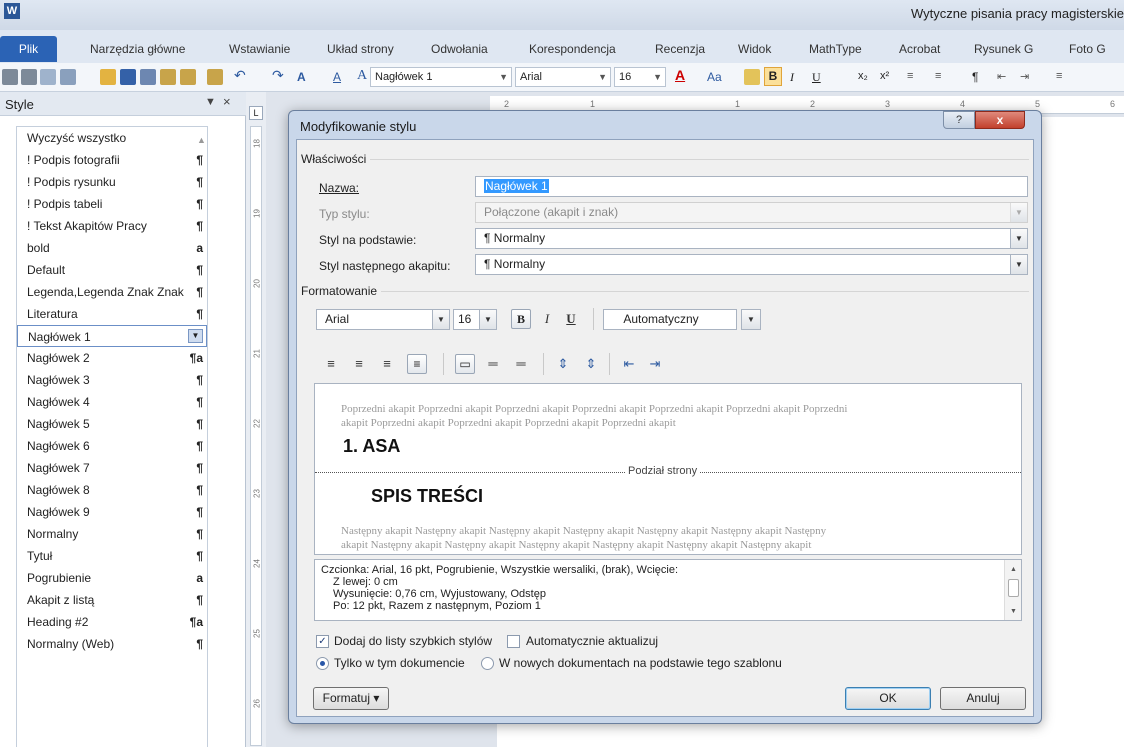 This screenshot has height=747, width=1124. What do you see at coordinates (751, 238) in the screenshot?
I see `based-on-select: ¶ Normalny ▼` at bounding box center [751, 238].